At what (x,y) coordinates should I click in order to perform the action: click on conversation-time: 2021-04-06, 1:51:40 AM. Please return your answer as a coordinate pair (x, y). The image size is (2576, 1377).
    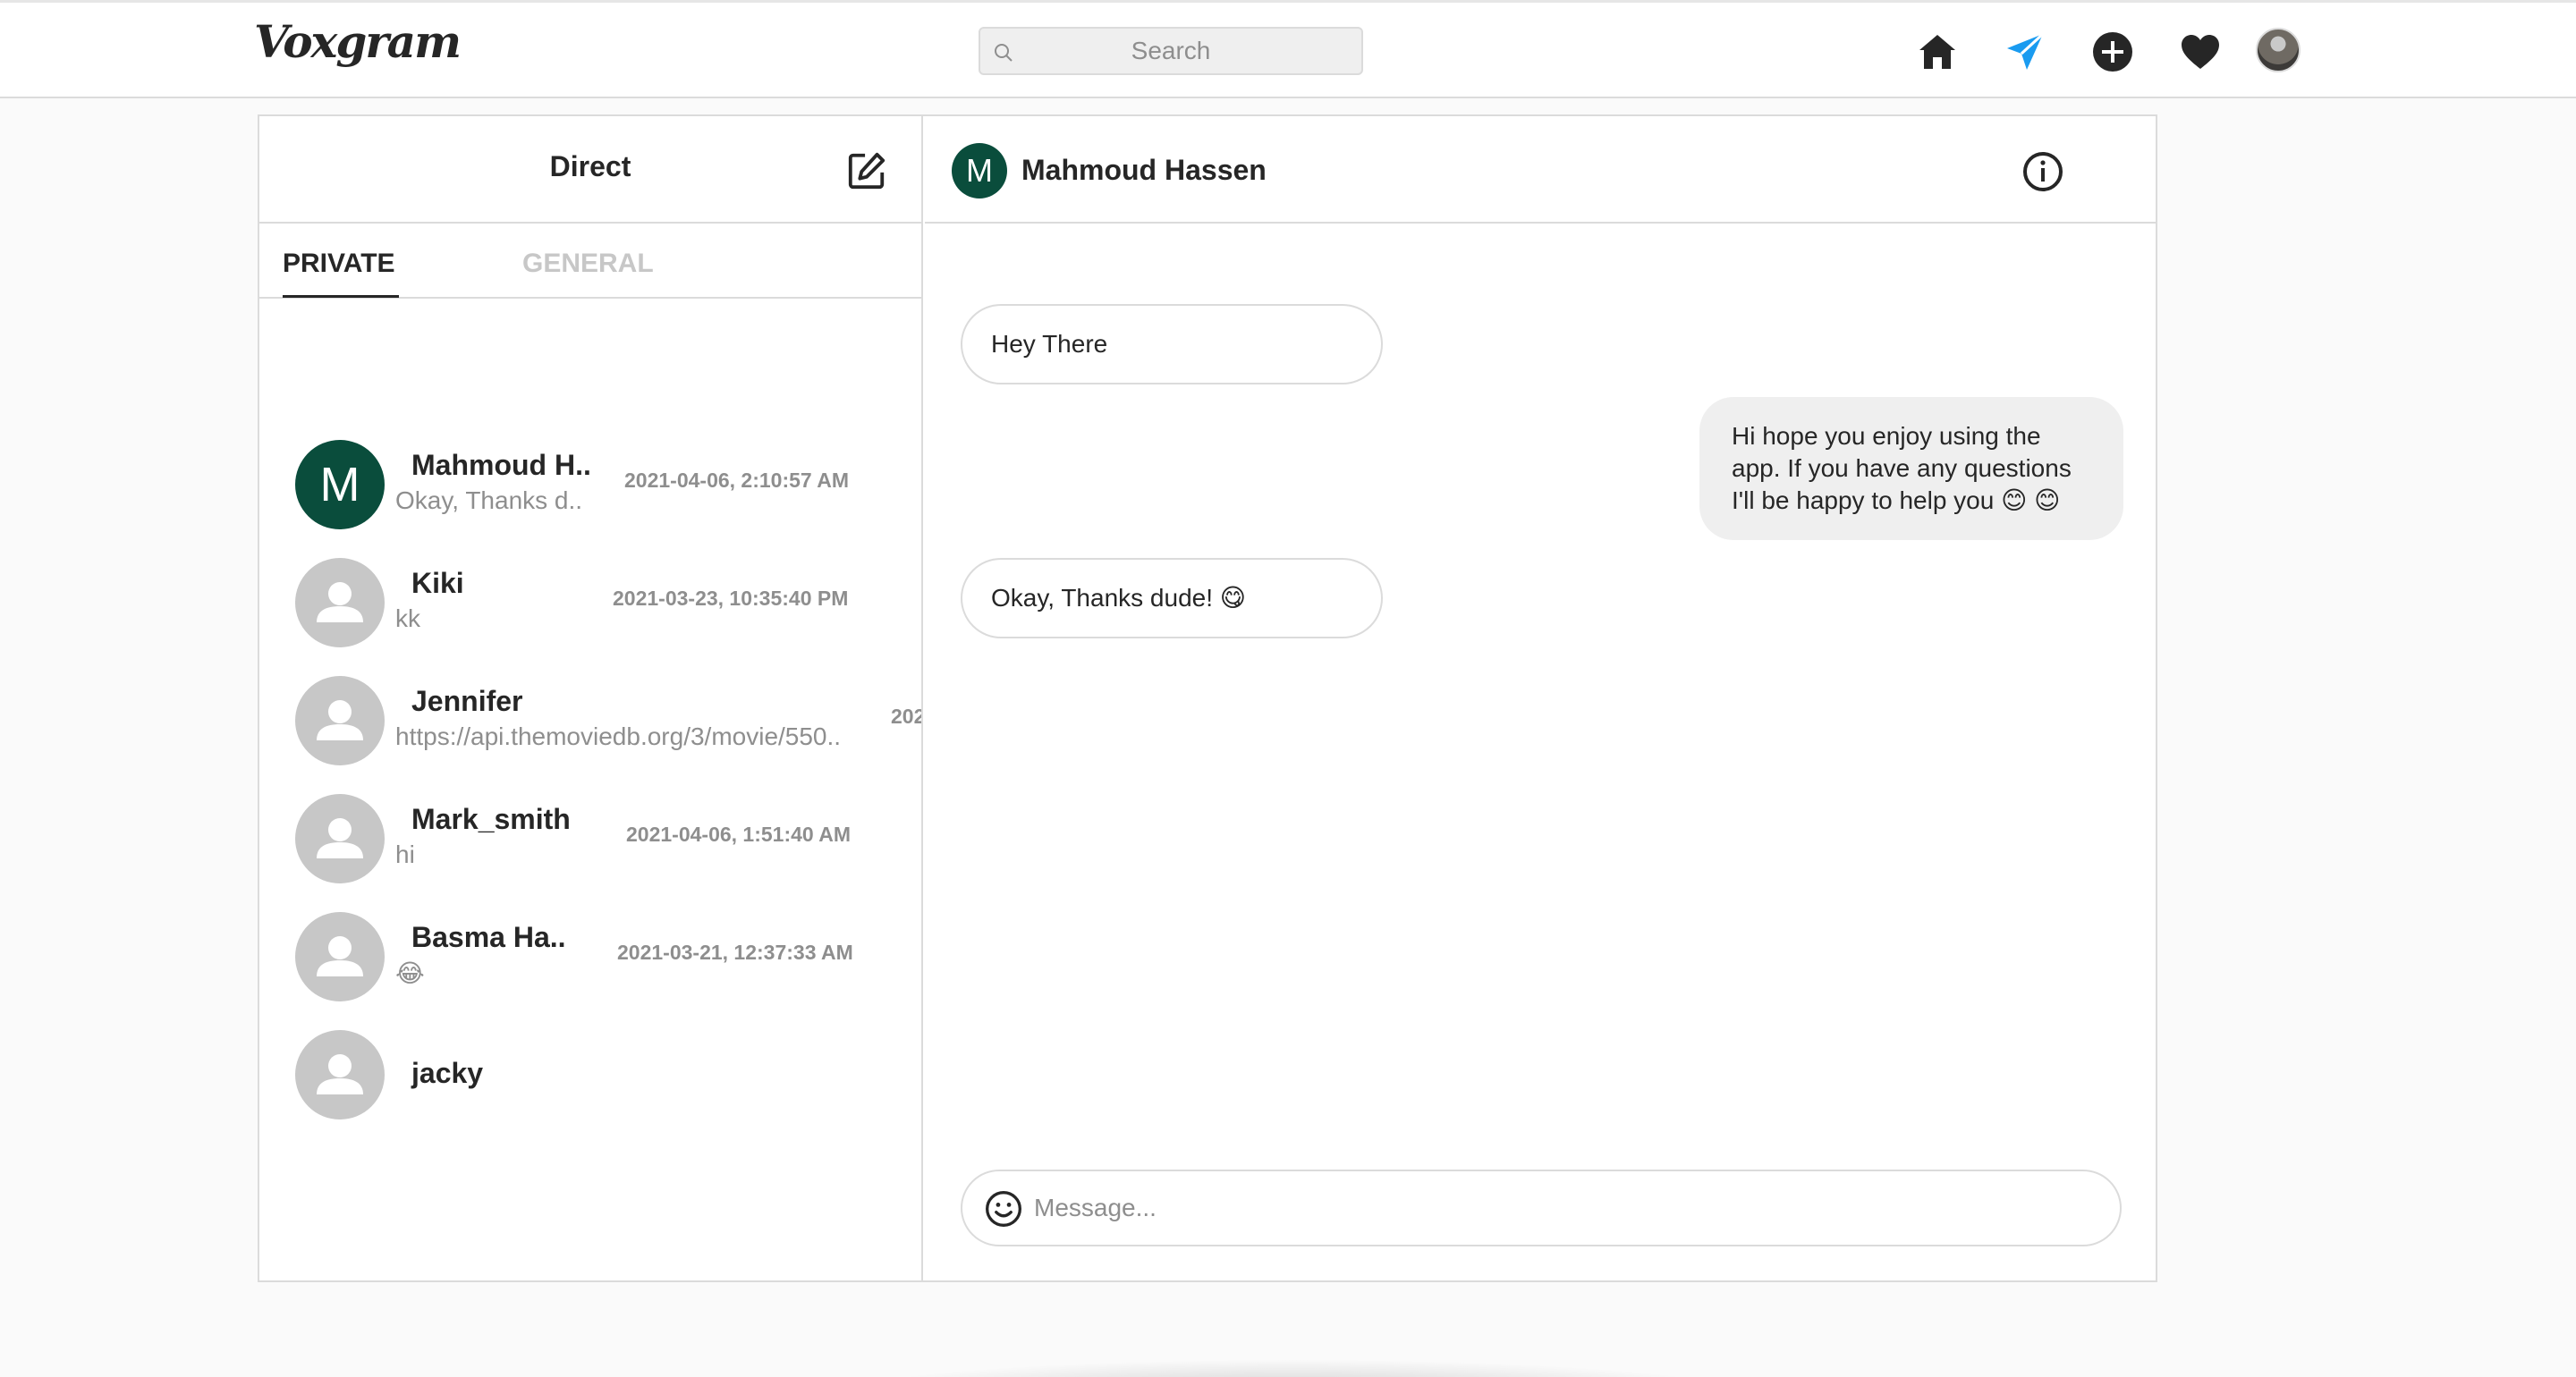
    Looking at the image, I should click on (739, 834).